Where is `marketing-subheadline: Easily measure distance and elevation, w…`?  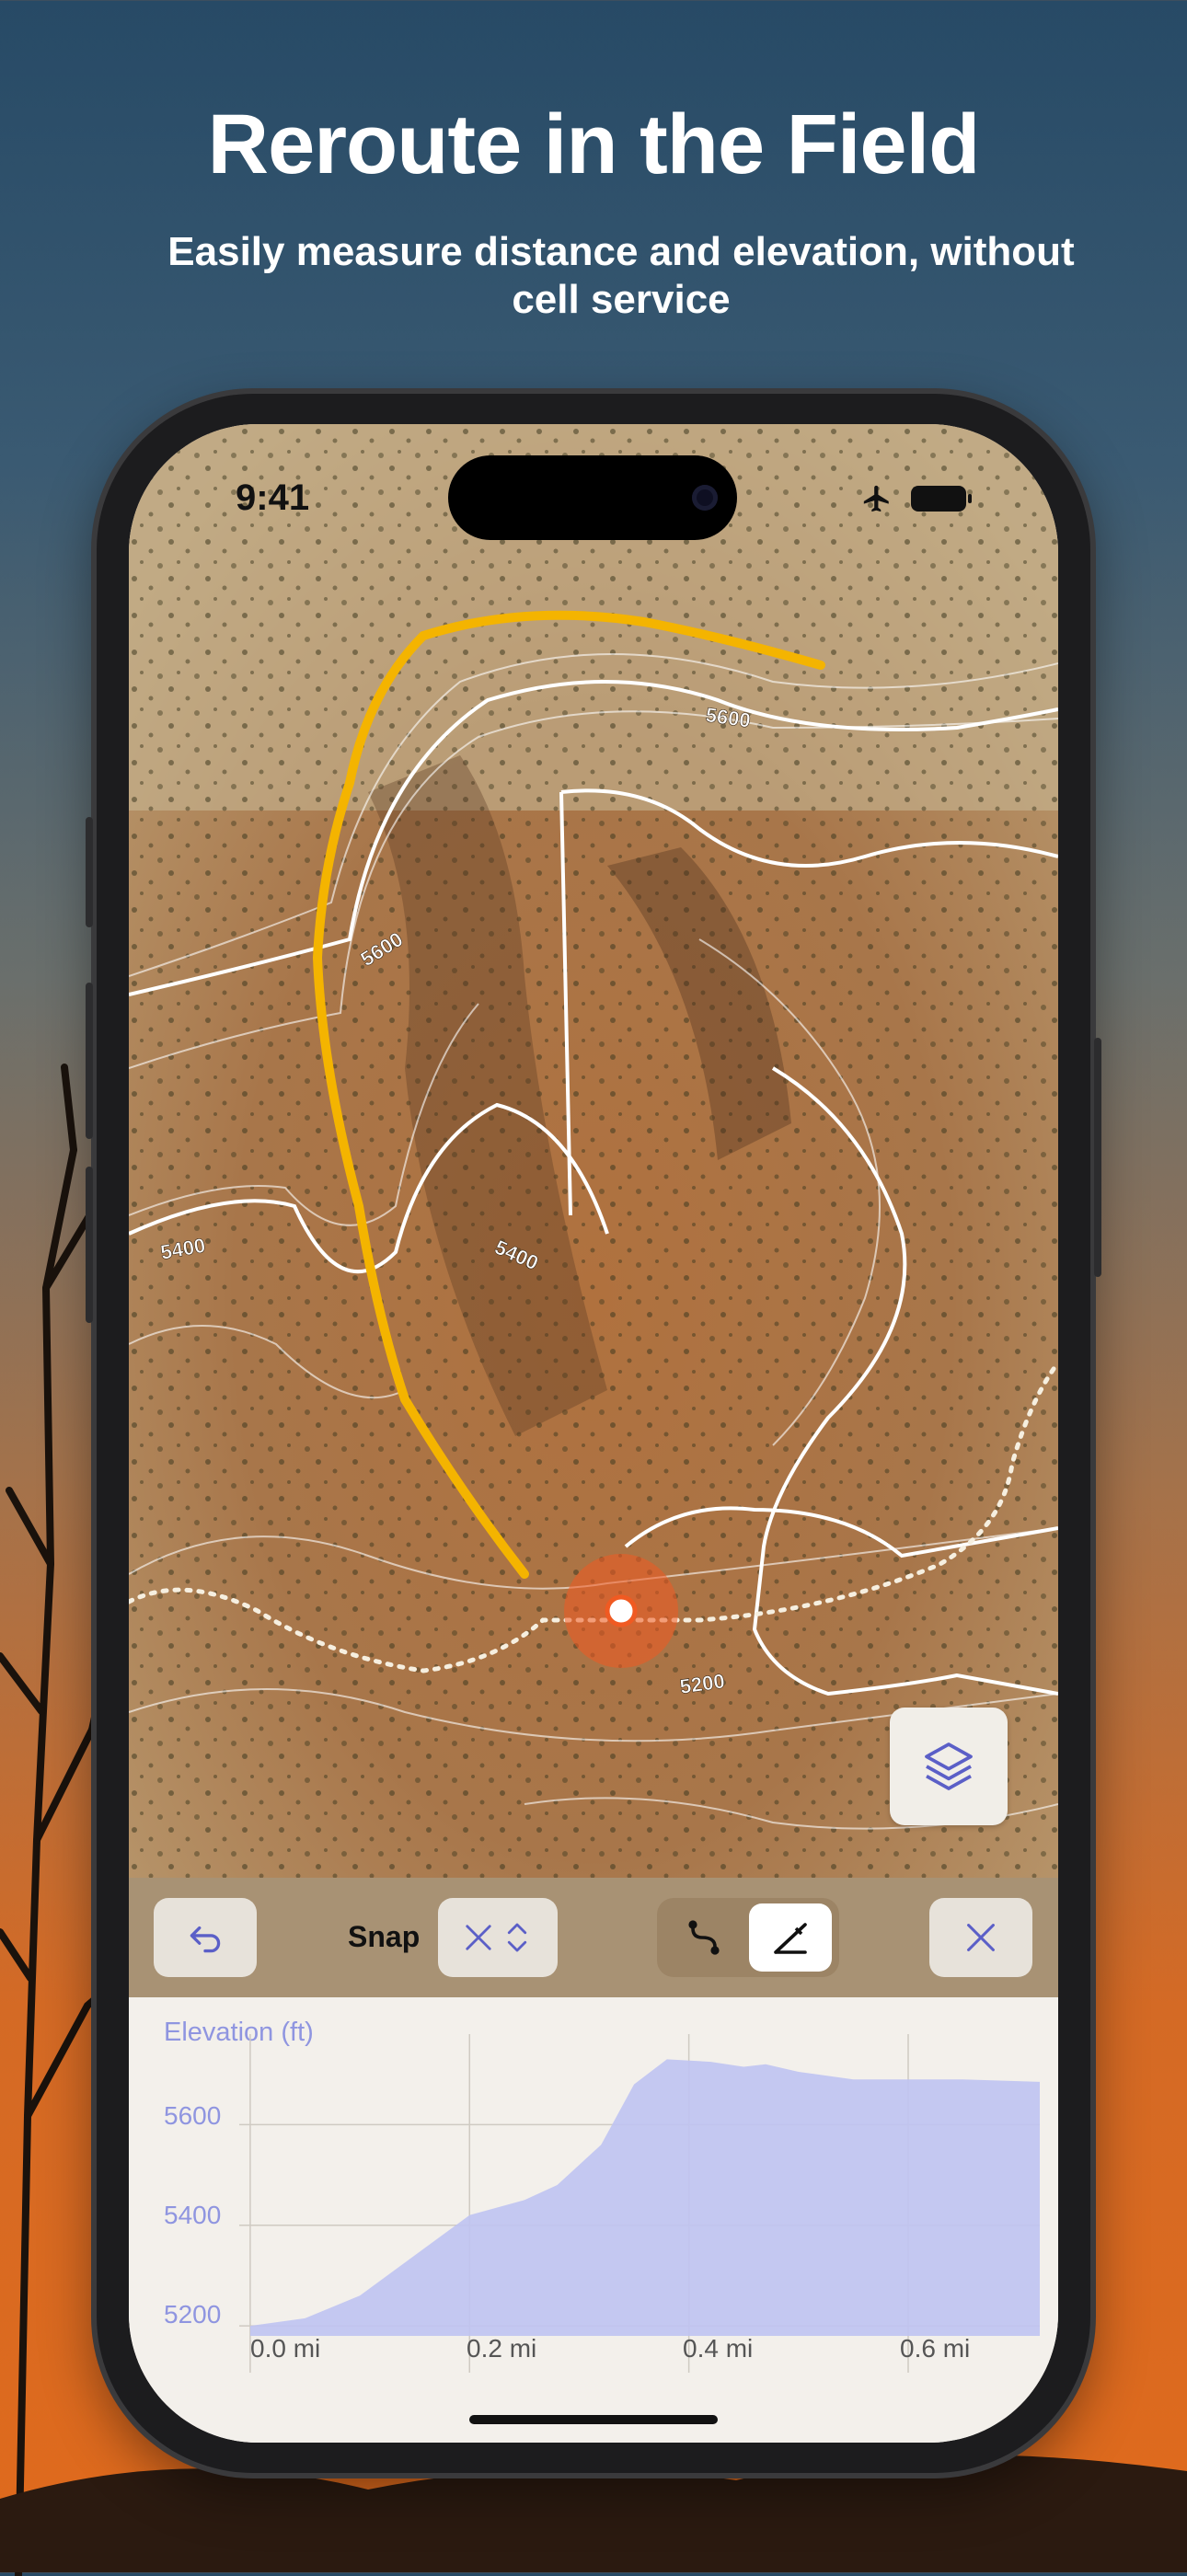 marketing-subheadline: Easily measure distance and elevation, w… is located at coordinates (621, 276).